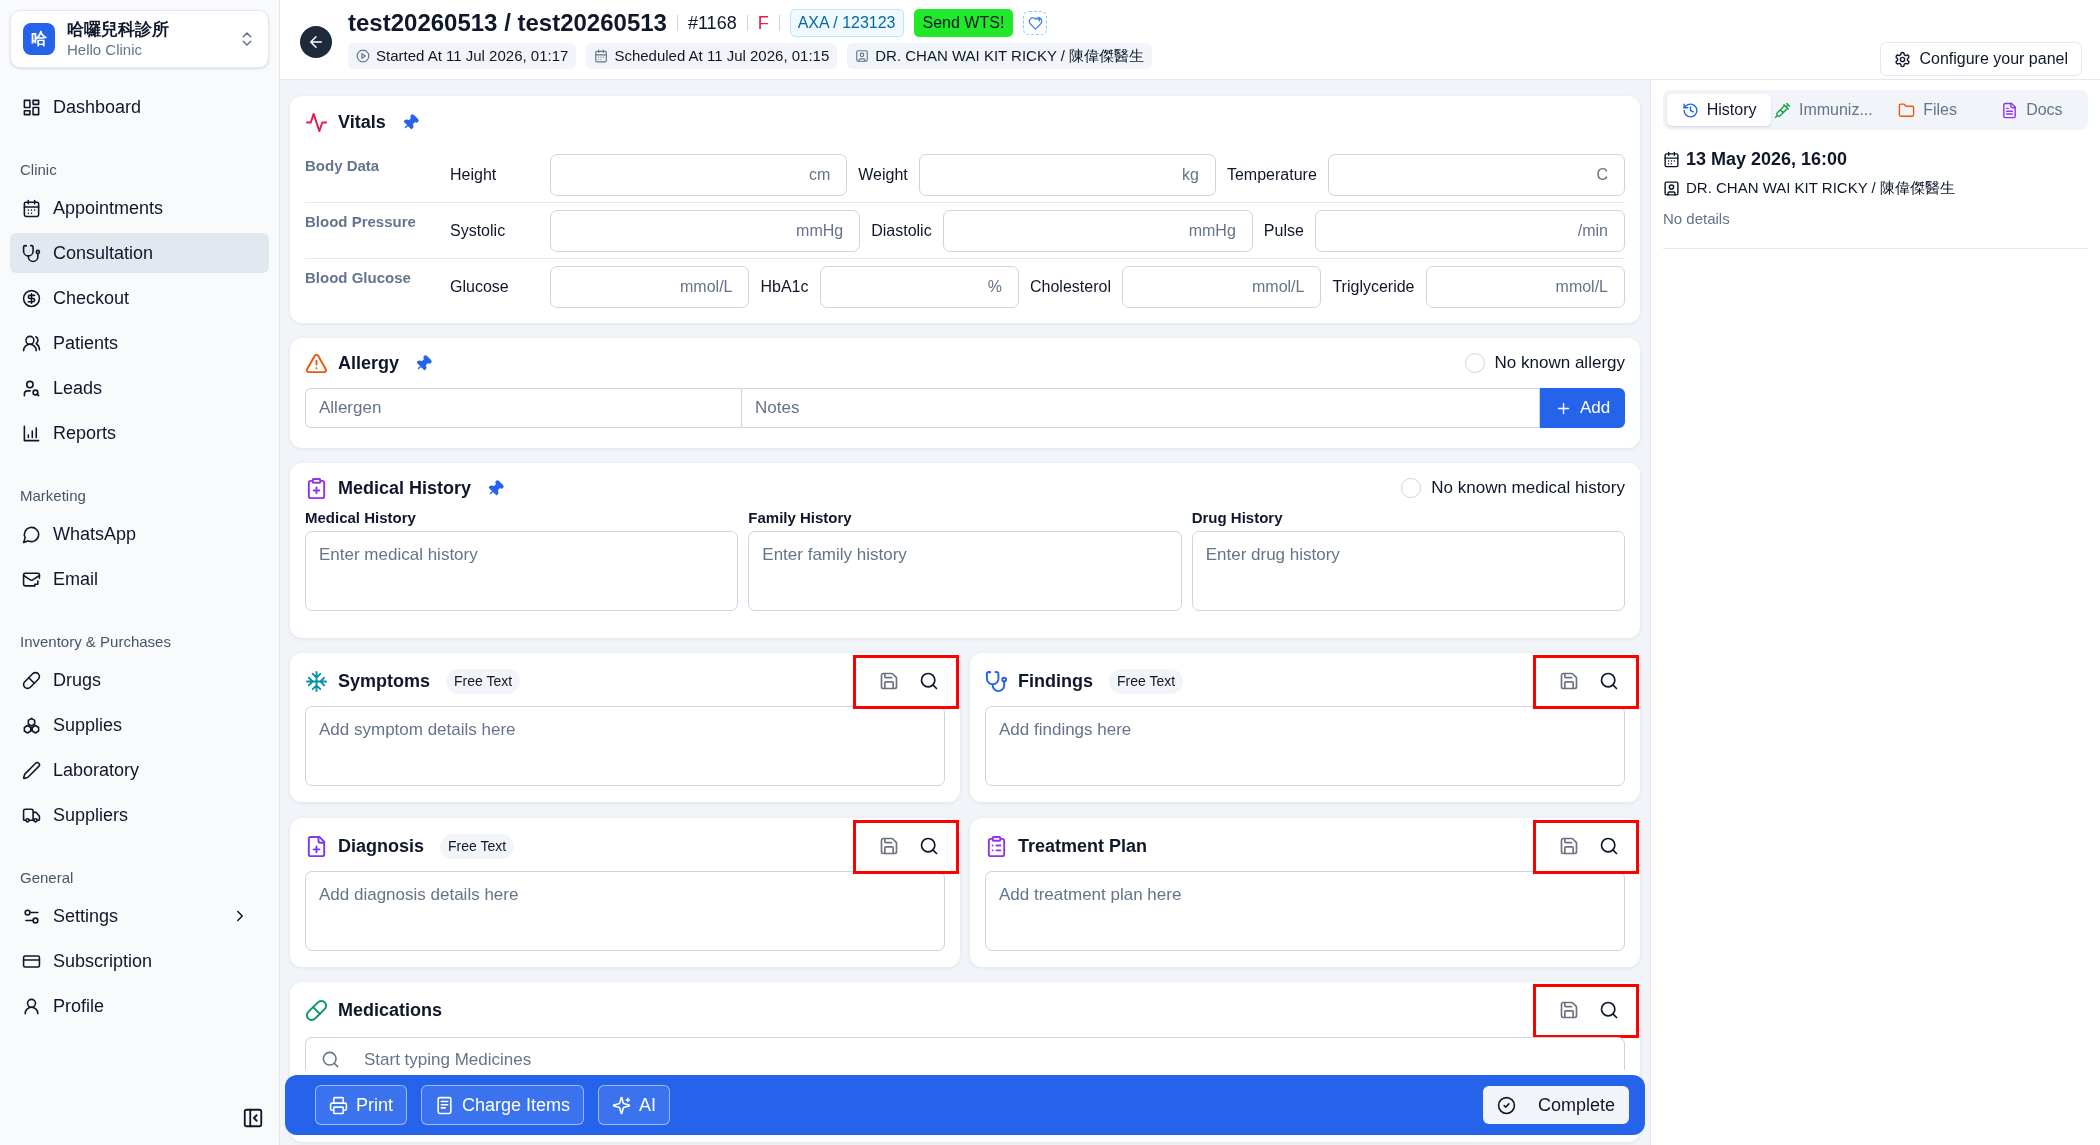 This screenshot has height=1145, width=2100. What do you see at coordinates (634, 1105) in the screenshot?
I see `action-button: AI` at bounding box center [634, 1105].